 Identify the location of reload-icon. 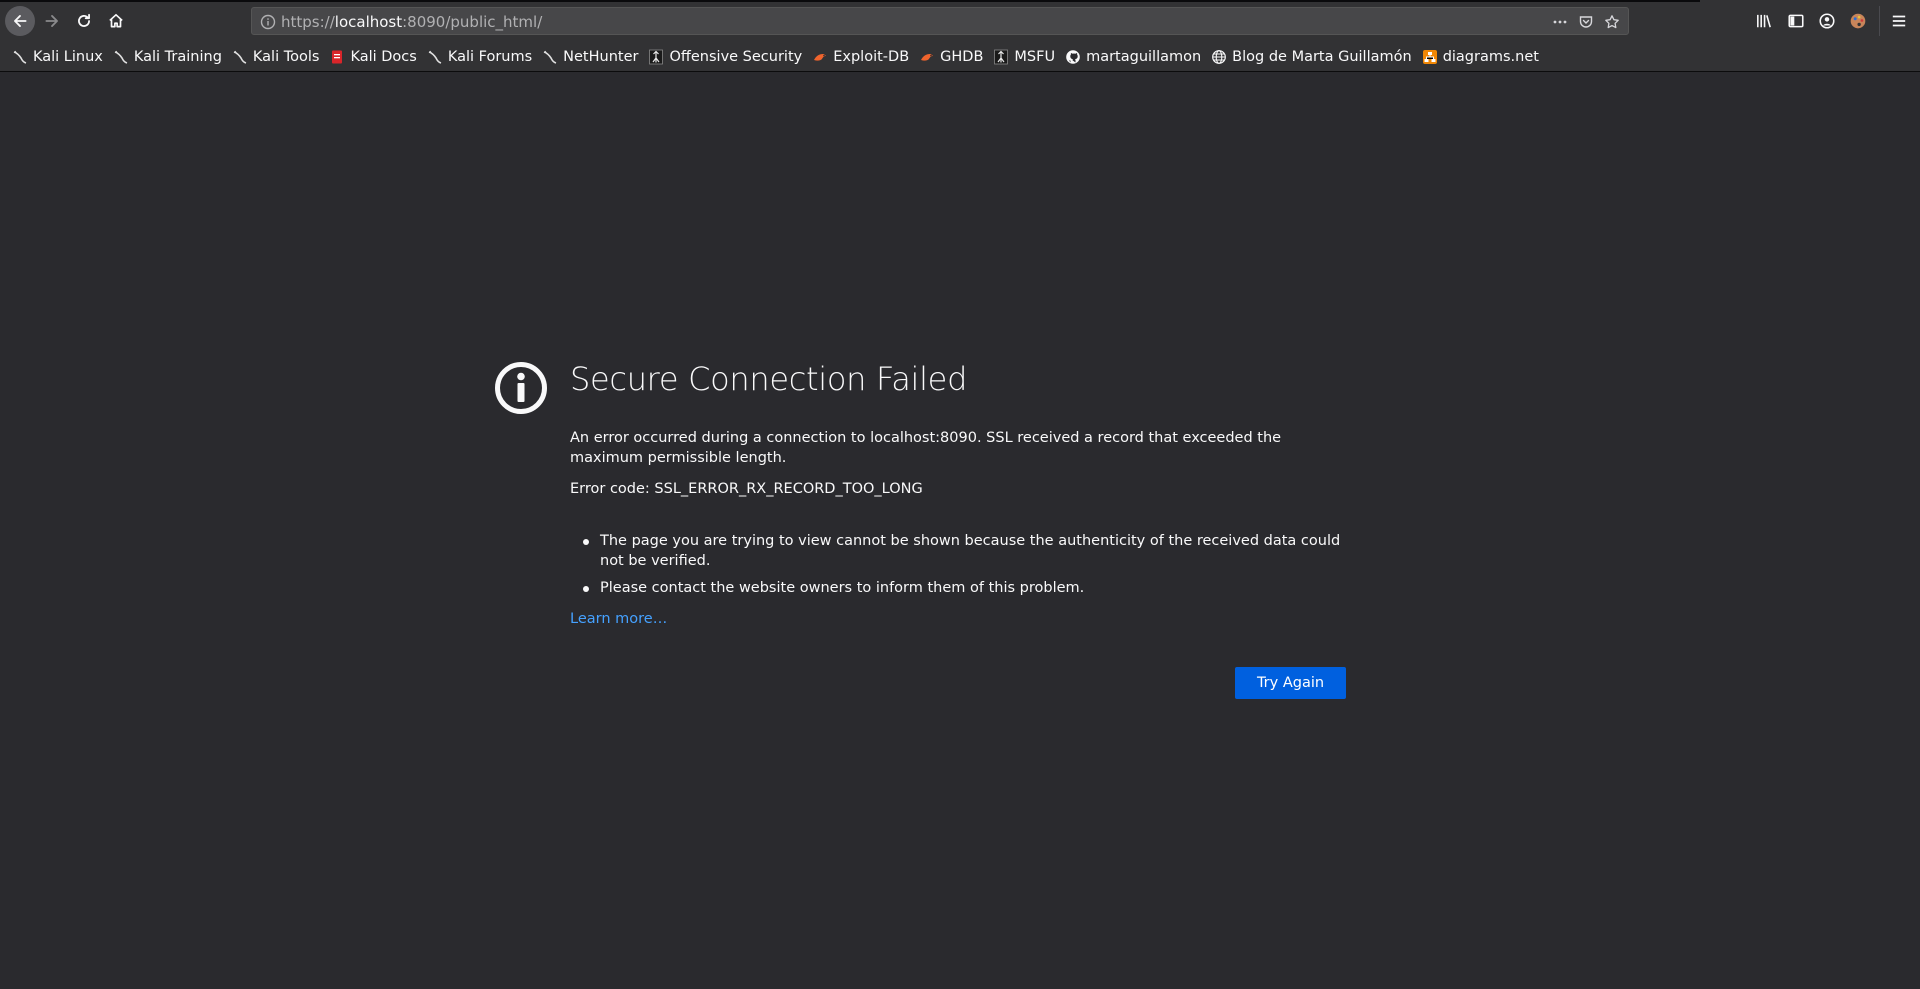
(84, 20).